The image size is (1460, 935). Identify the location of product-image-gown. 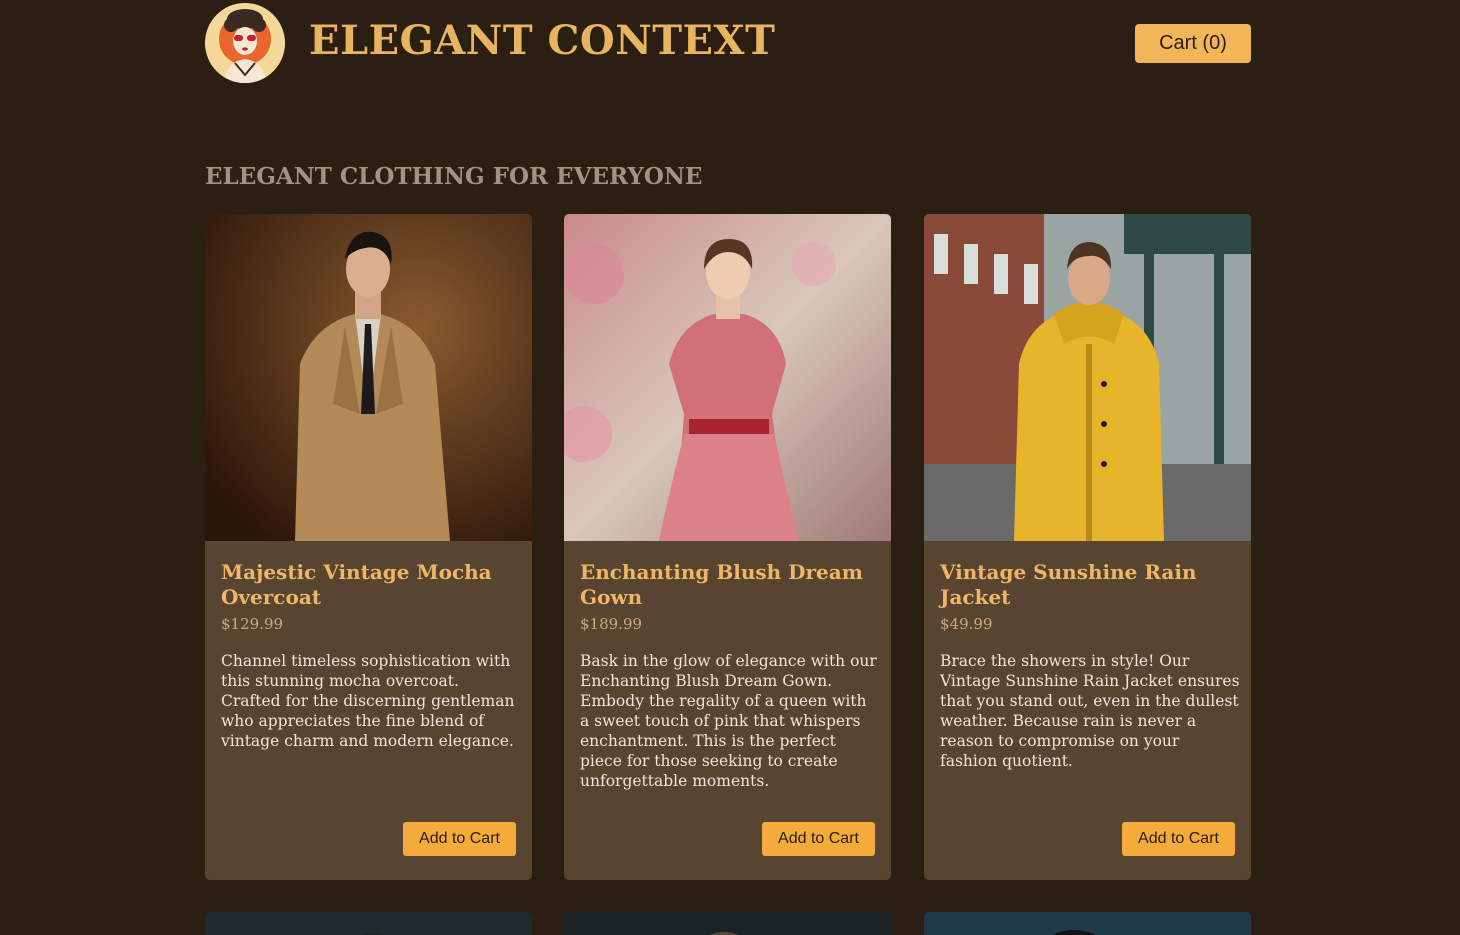
(727, 377).